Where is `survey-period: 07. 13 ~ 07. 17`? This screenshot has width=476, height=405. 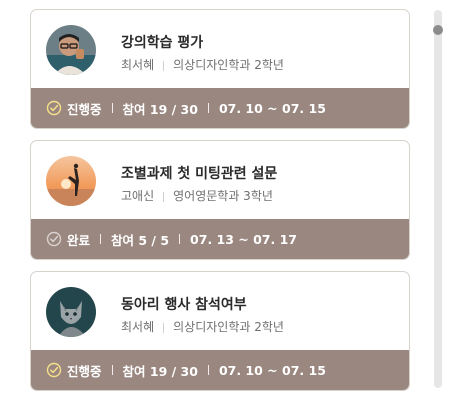
survey-period: 07. 13 ~ 07. 17 is located at coordinates (244, 239).